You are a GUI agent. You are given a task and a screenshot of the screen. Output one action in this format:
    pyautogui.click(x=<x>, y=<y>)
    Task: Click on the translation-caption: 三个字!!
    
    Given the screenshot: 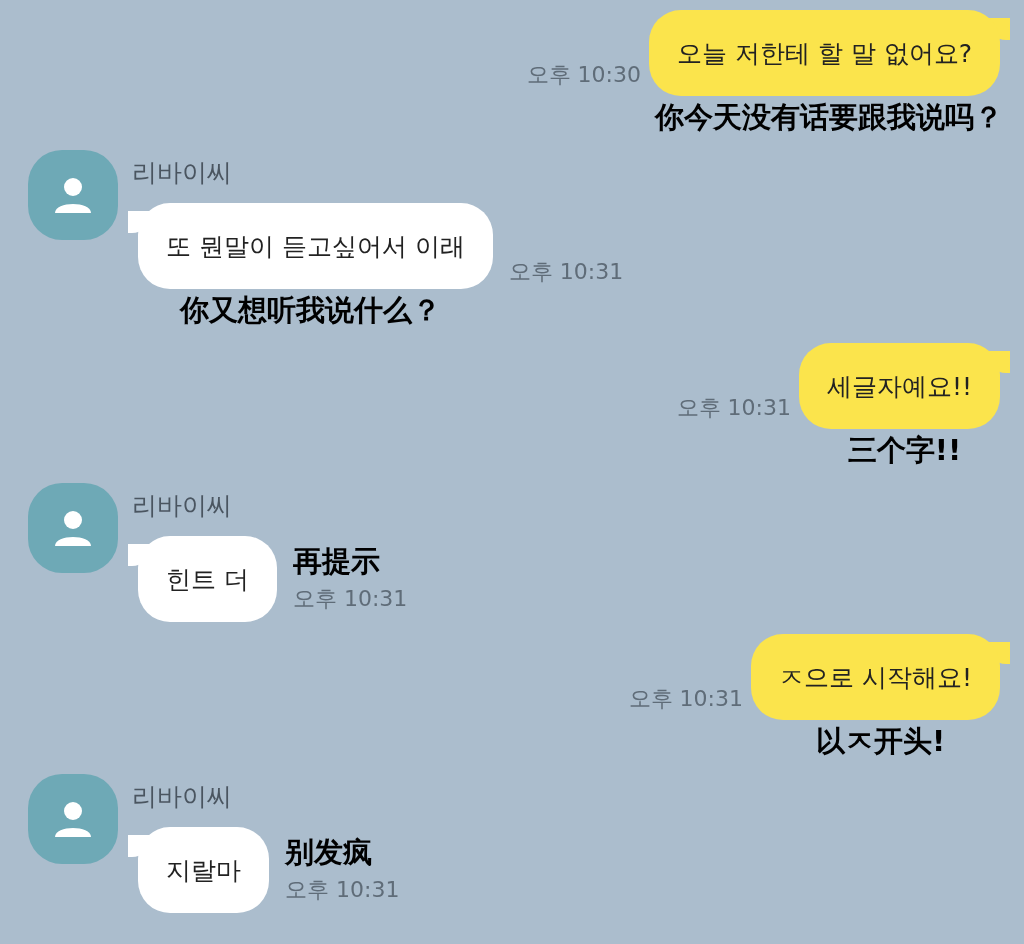 What is the action you would take?
    pyautogui.click(x=904, y=450)
    